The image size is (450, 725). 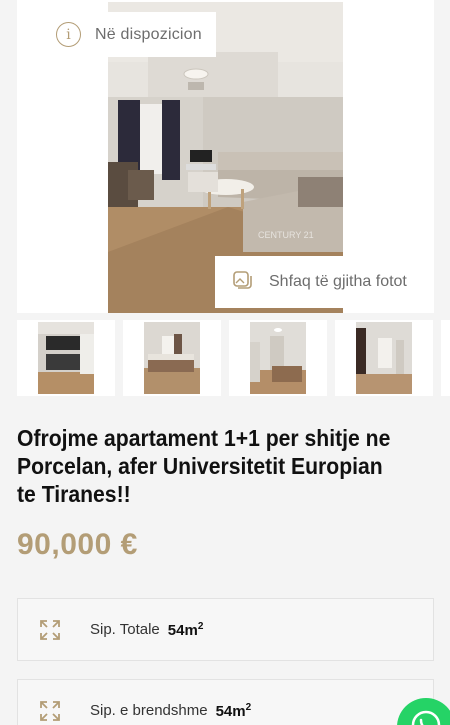 I want to click on feature-interior-area: Sip. e brendshme 54m2, so click(x=225, y=702).